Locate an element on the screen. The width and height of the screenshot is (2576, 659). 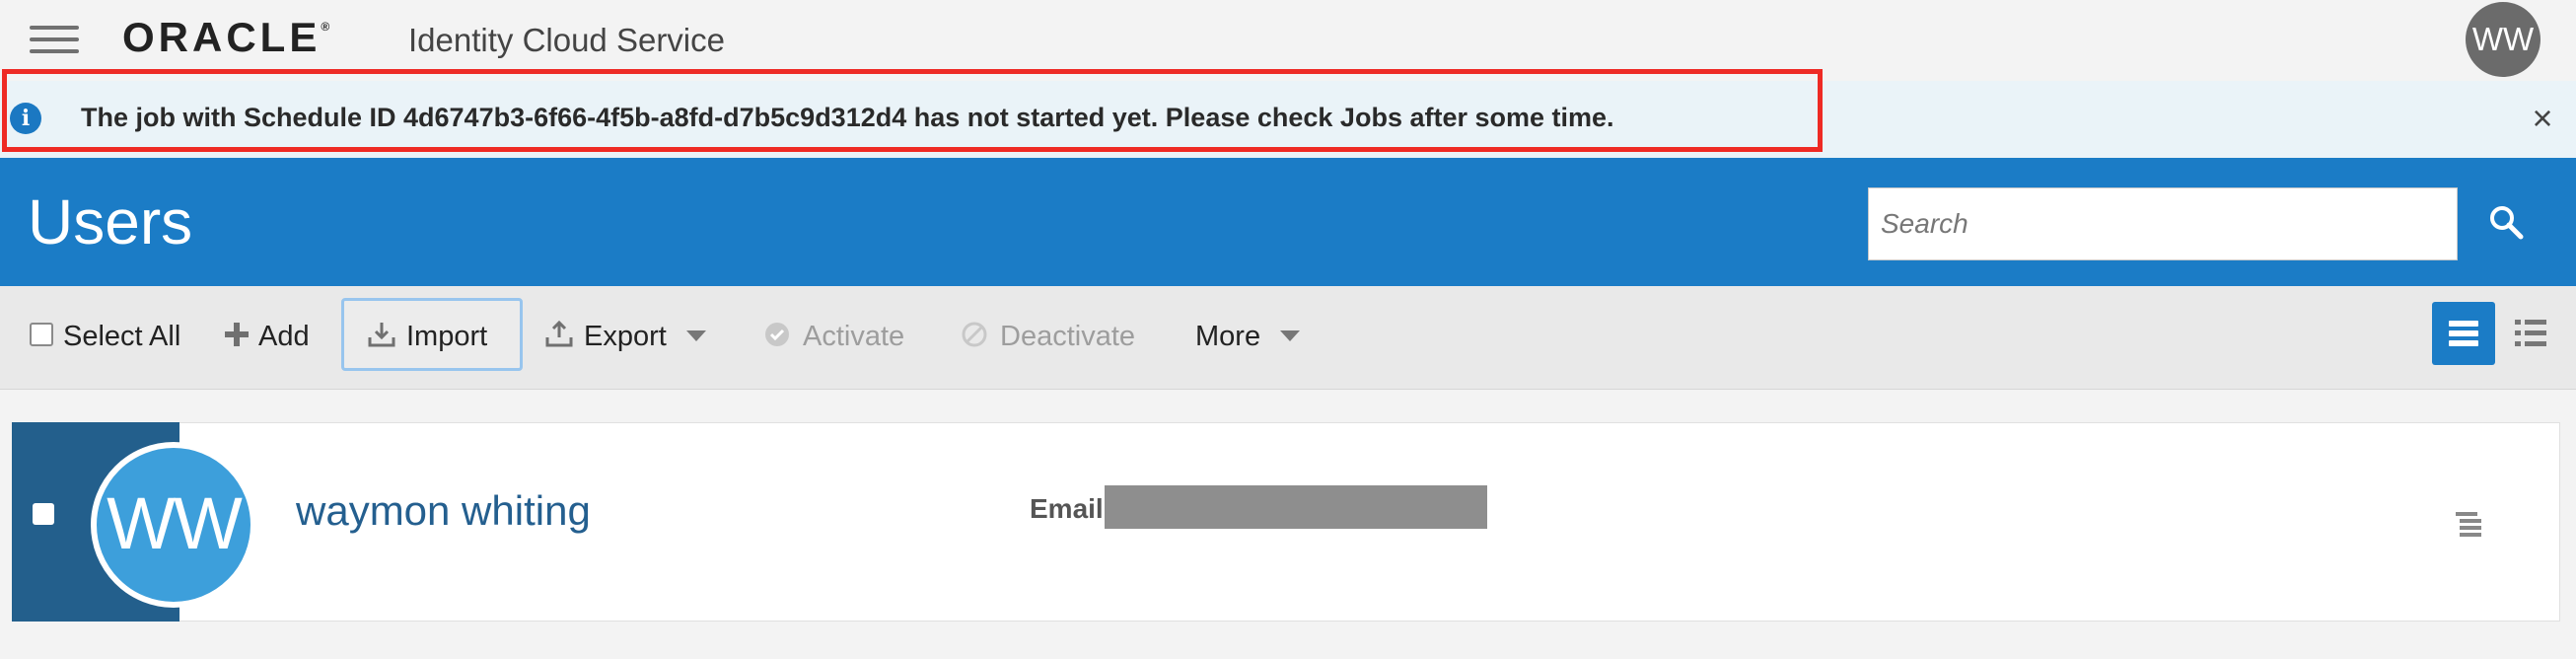
row-actions-menu-icon is located at coordinates (2468, 524).